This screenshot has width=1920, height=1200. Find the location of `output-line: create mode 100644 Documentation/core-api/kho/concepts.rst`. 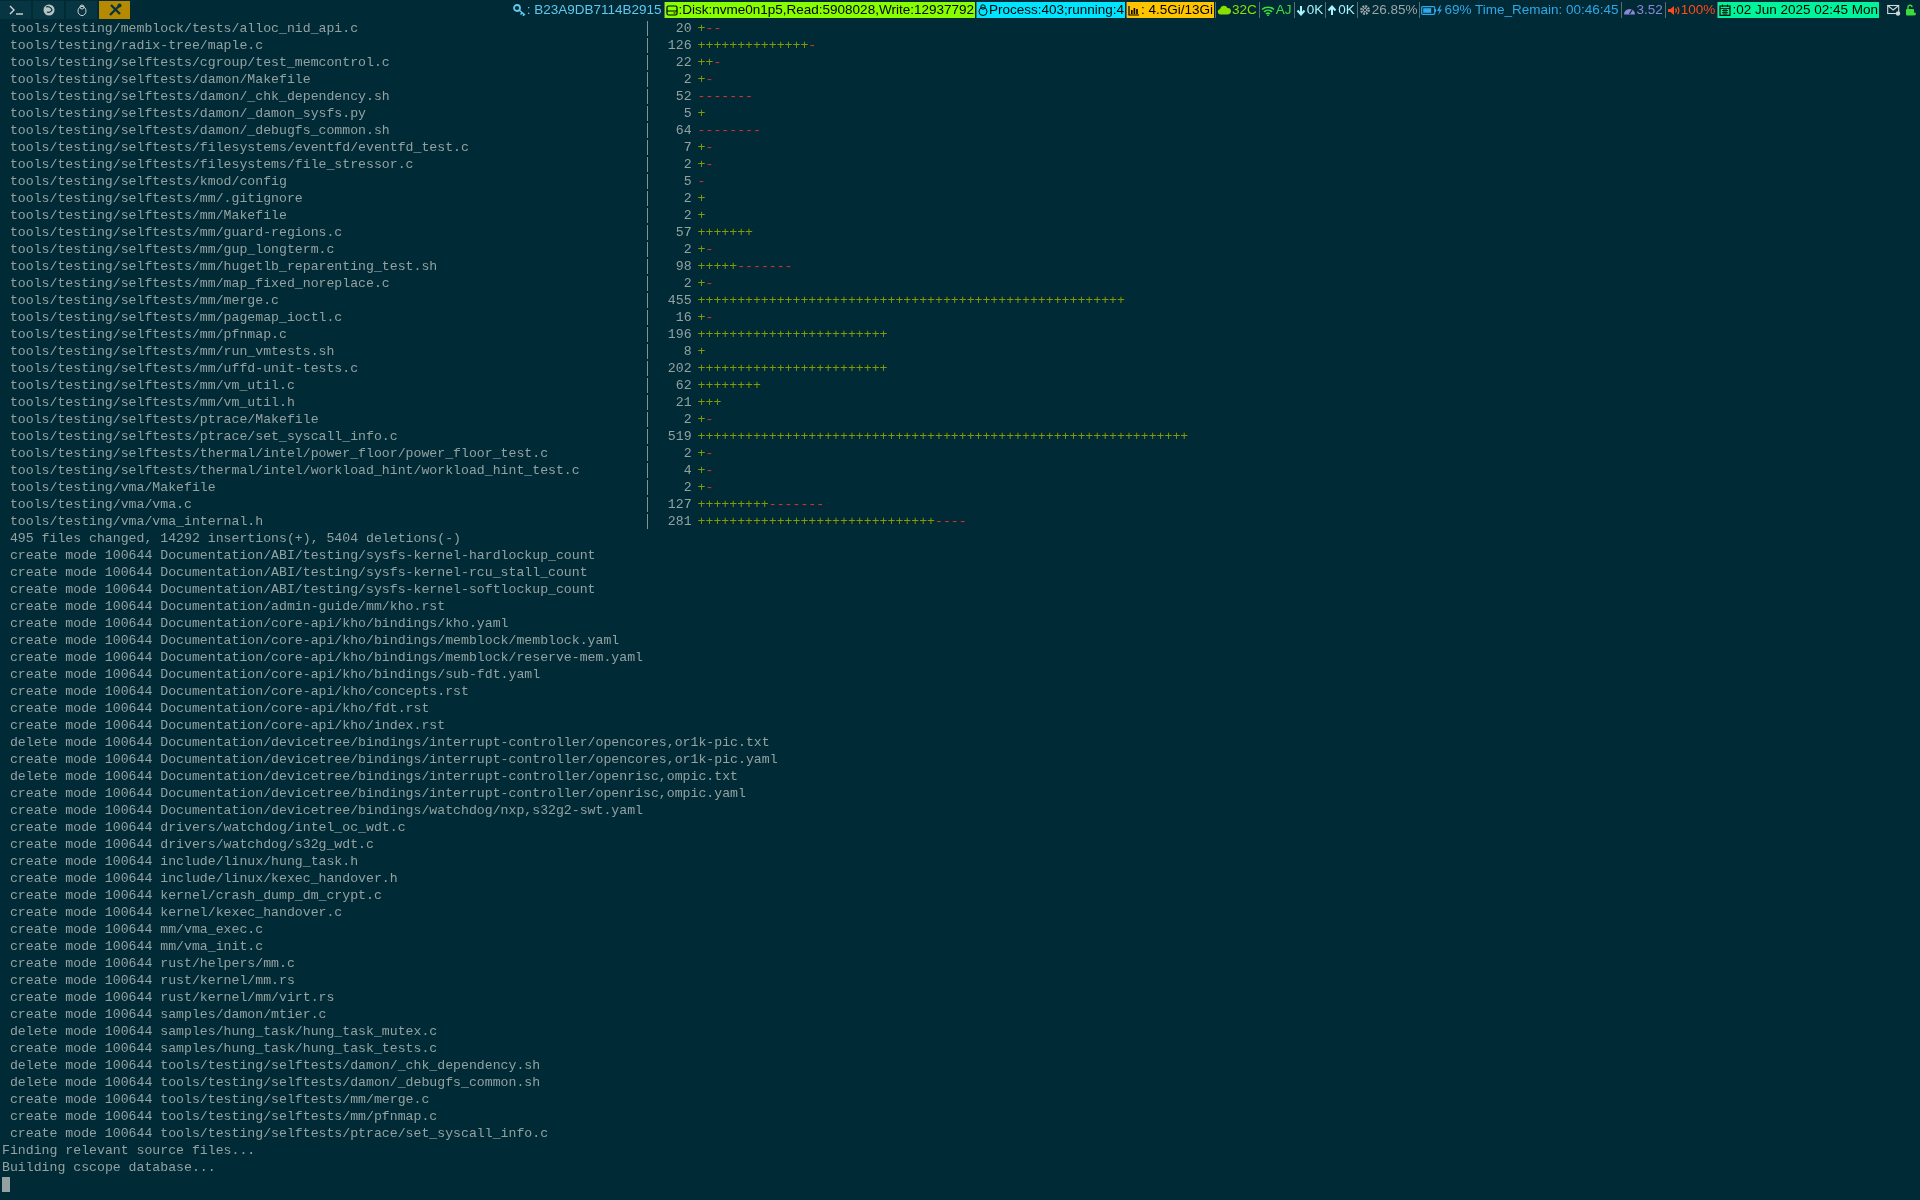

output-line: create mode 100644 Documentation/core-api/kho/concepts.rst is located at coordinates (239, 691).